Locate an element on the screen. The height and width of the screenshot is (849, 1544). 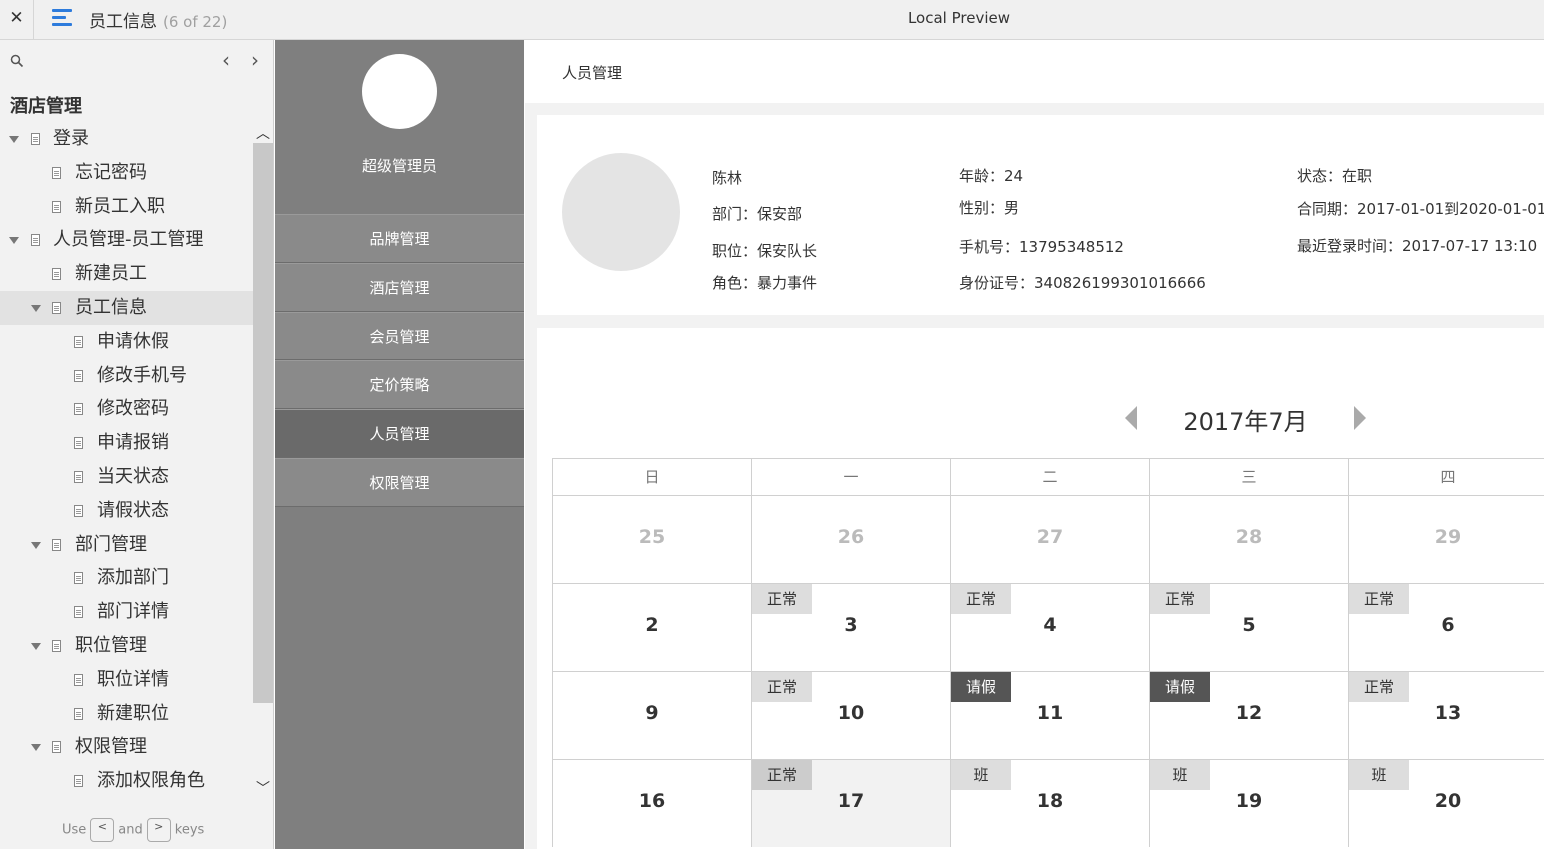
calendar-day-number: 16 is located at coordinates (652, 801).